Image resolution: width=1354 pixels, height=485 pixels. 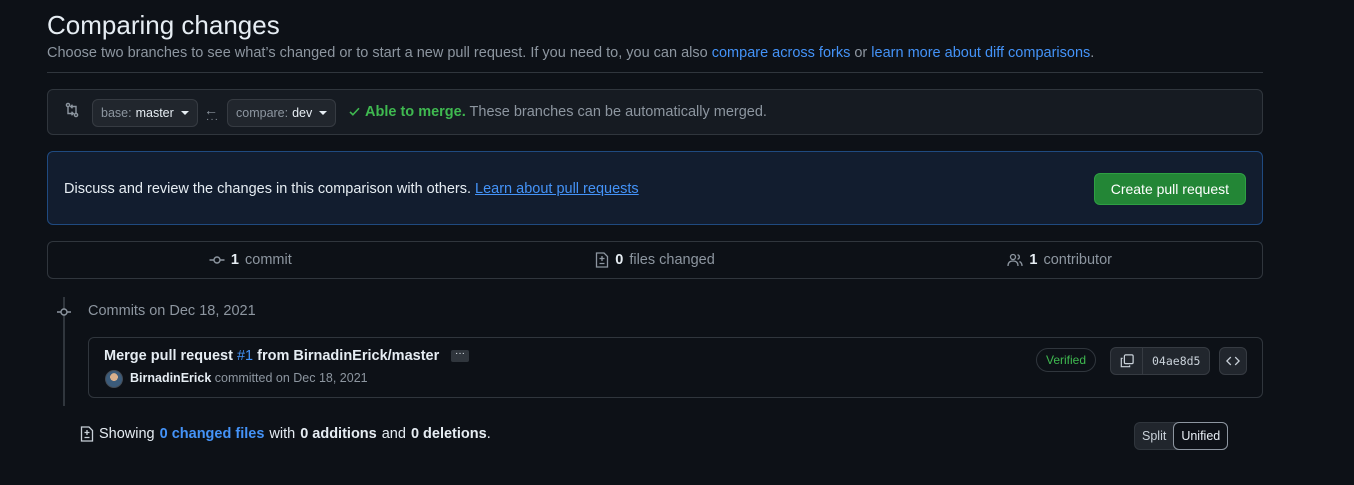 What do you see at coordinates (1077, 260) in the screenshot?
I see `contributors-label: contributor` at bounding box center [1077, 260].